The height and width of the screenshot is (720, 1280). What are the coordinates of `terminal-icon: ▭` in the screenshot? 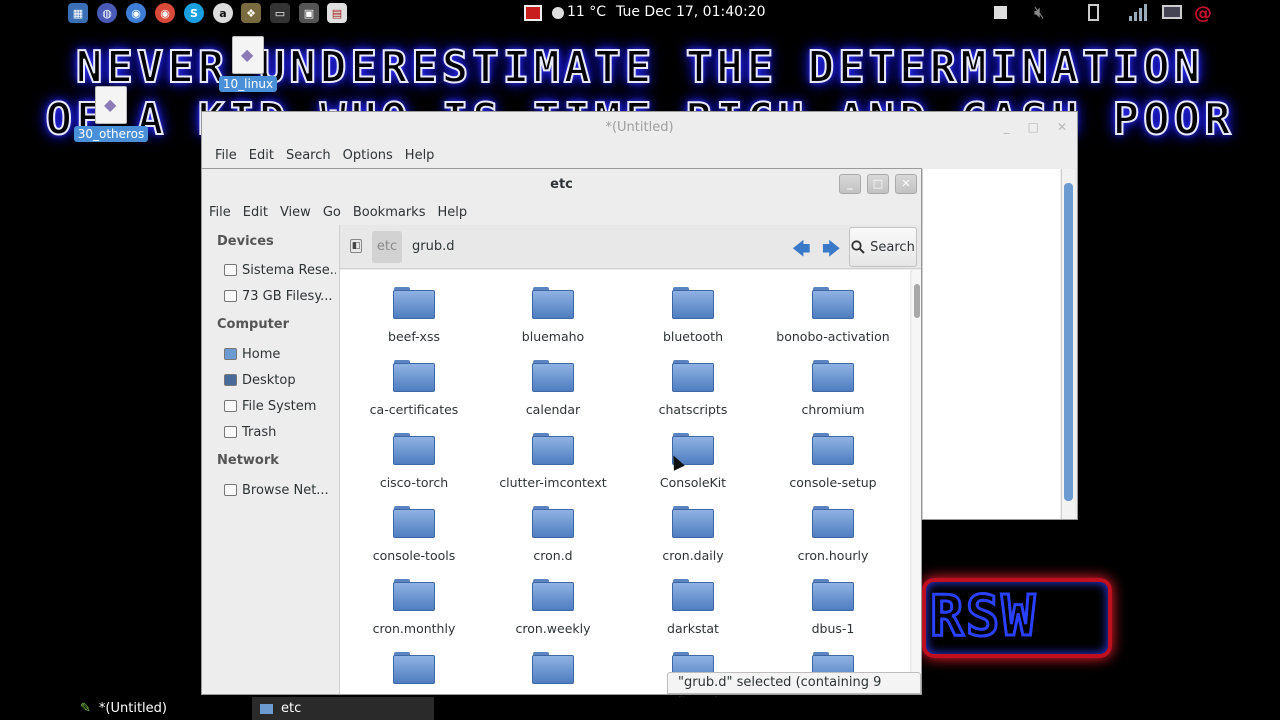 It's located at (280, 13).